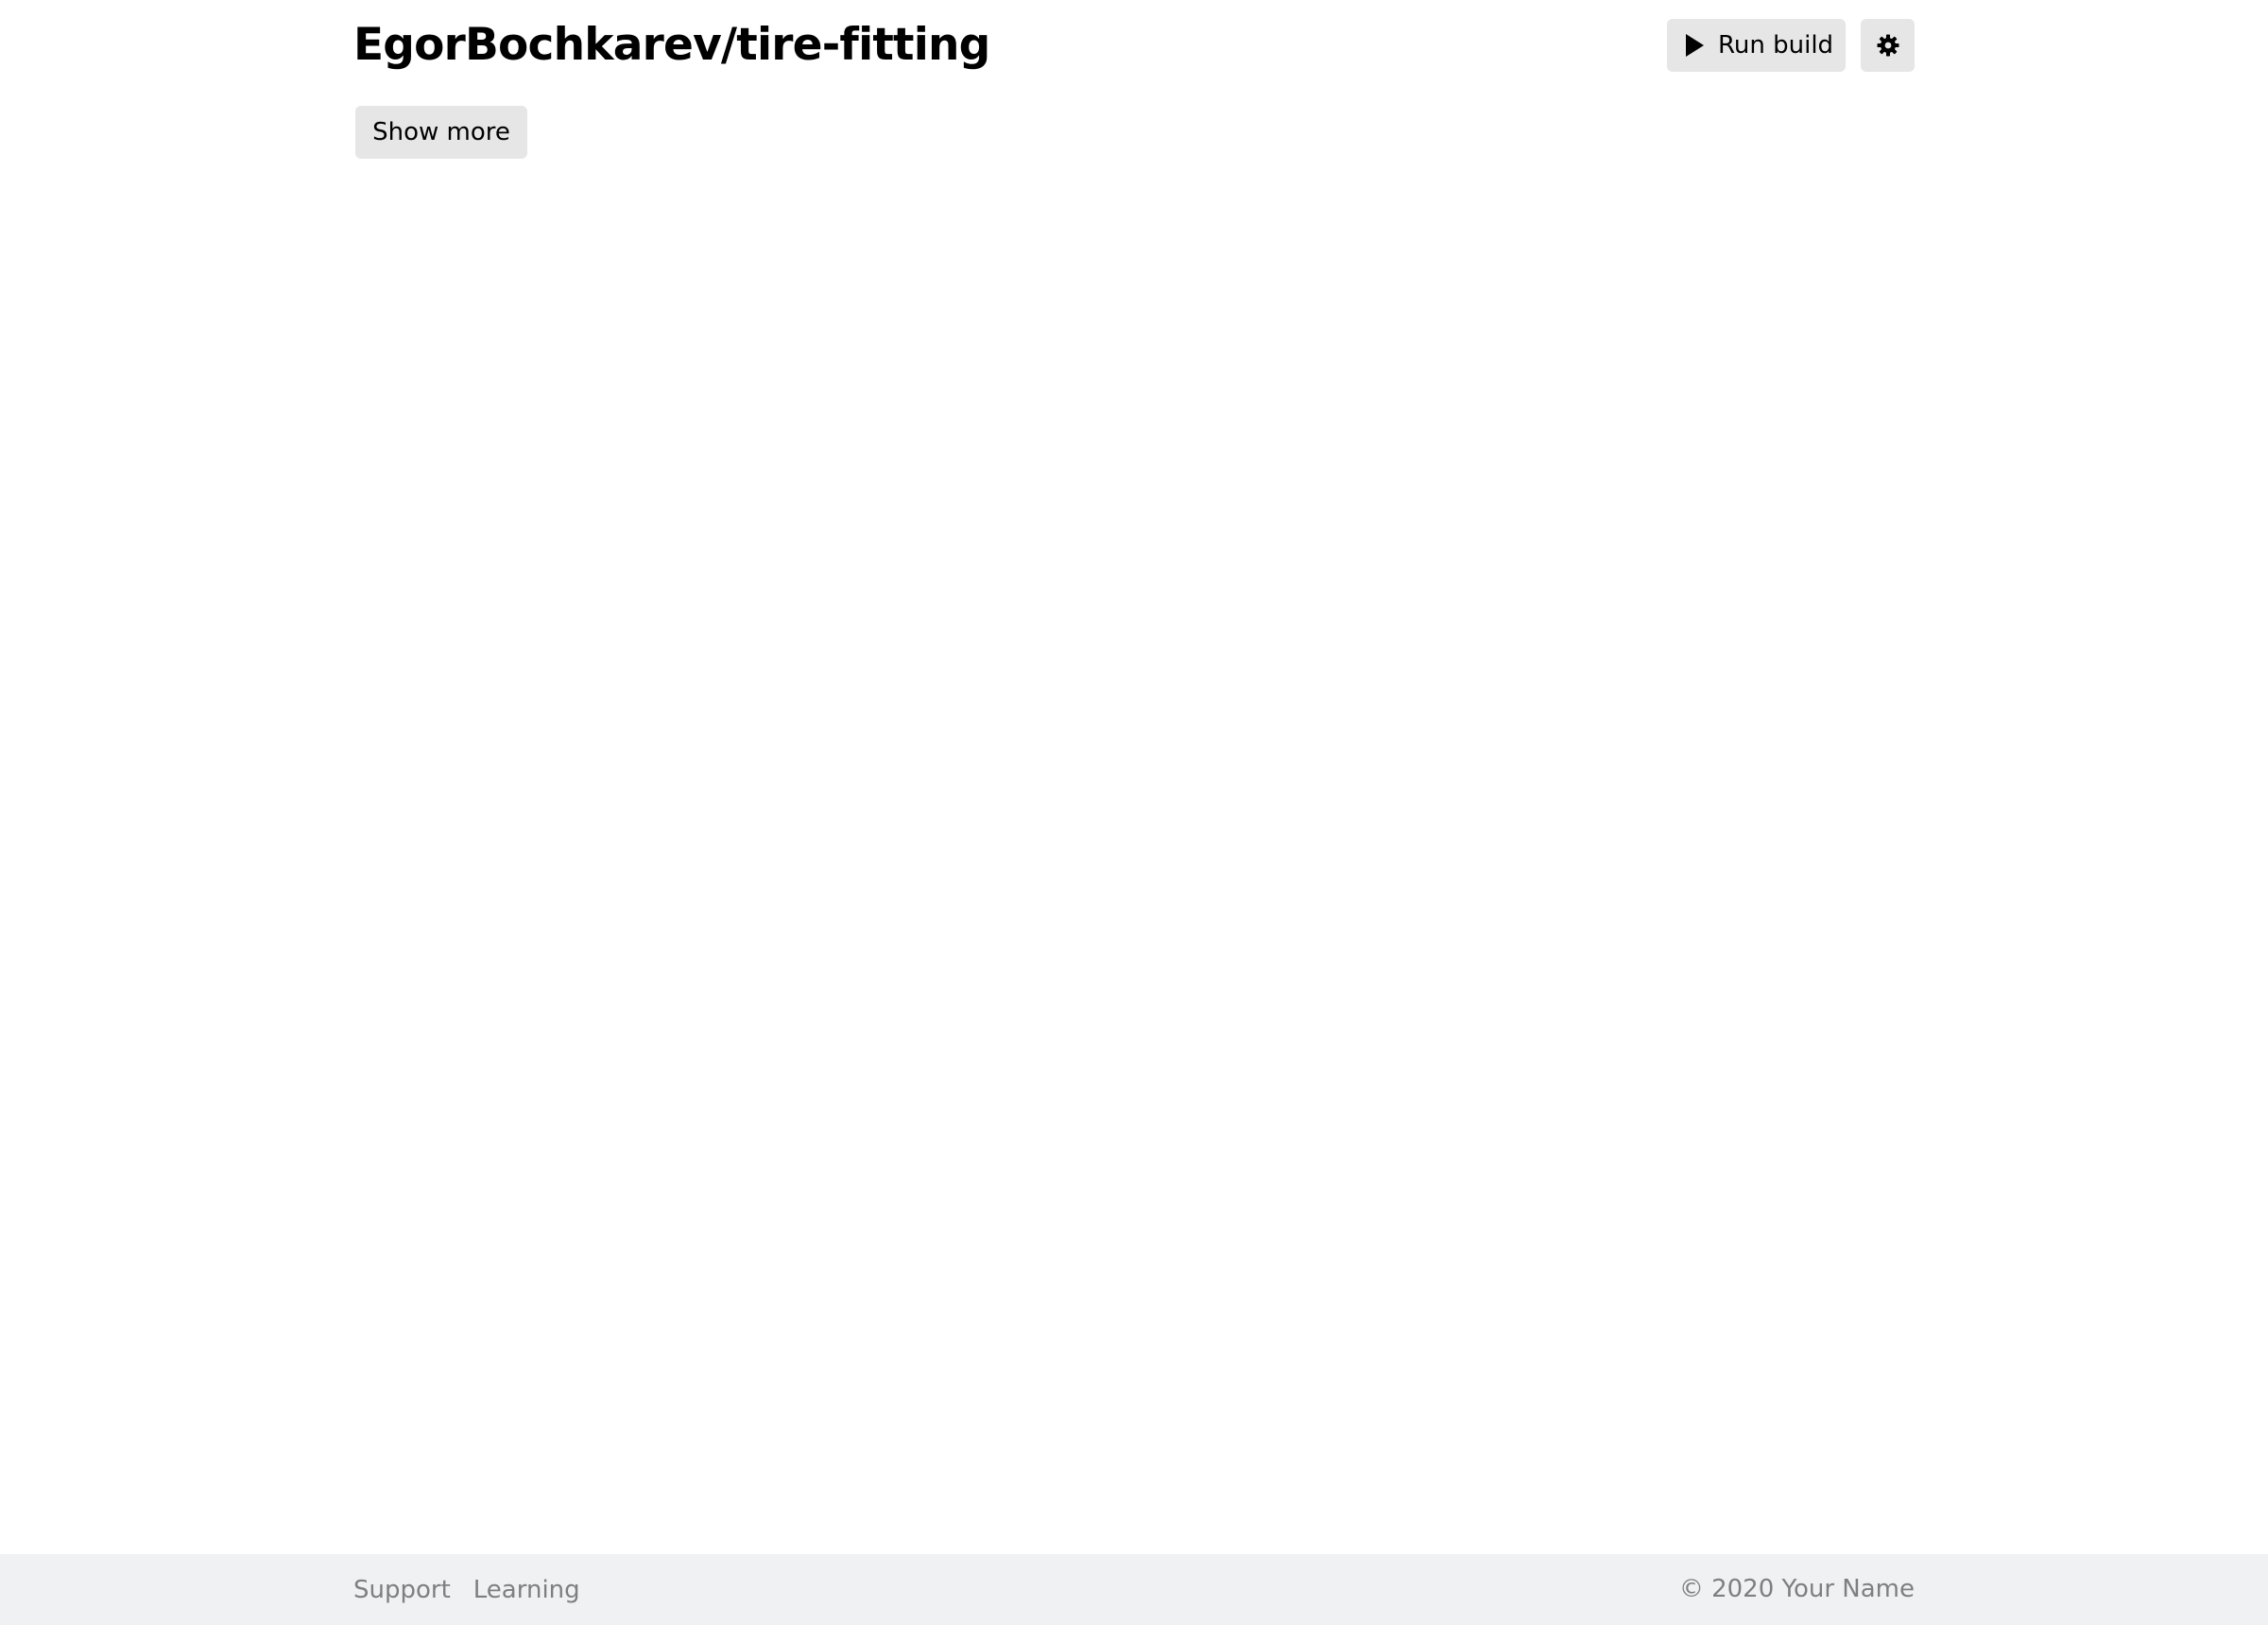 The image size is (2268, 1625). Describe the element at coordinates (441, 133) in the screenshot. I see `show-more-button: Show more` at that location.